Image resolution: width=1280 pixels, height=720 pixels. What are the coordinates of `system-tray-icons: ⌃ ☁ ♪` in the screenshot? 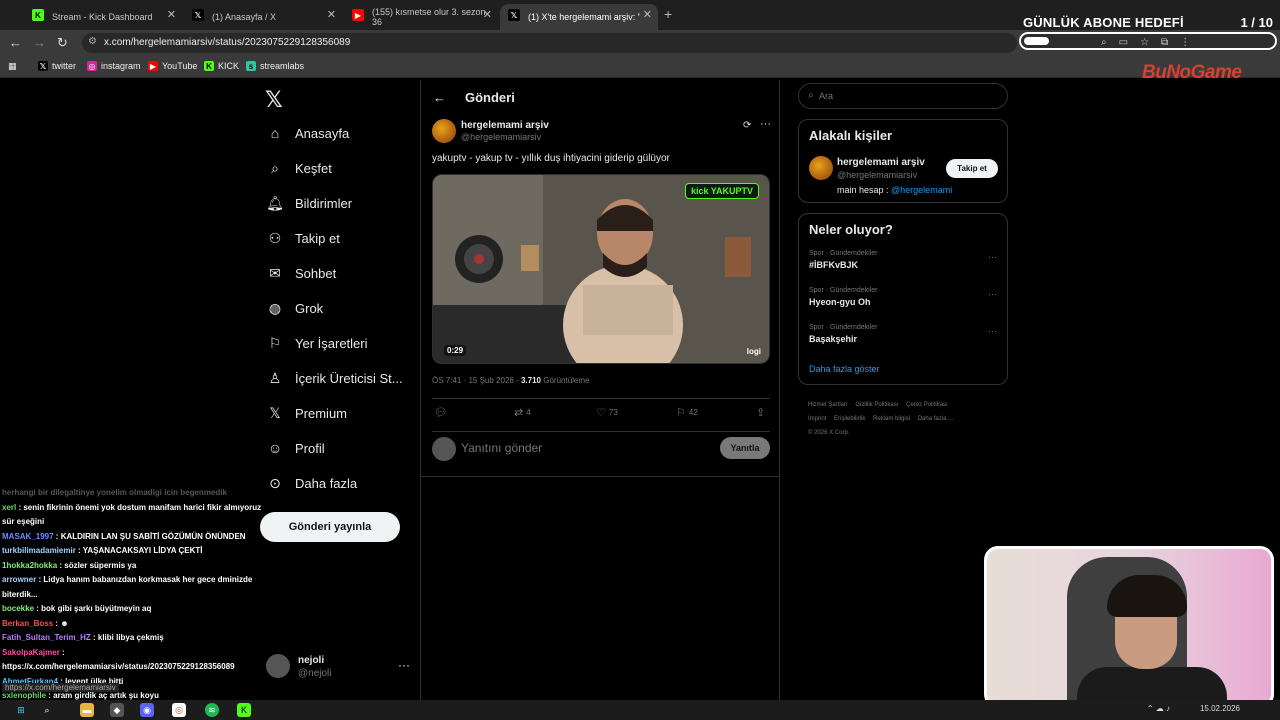 It's located at (1158, 708).